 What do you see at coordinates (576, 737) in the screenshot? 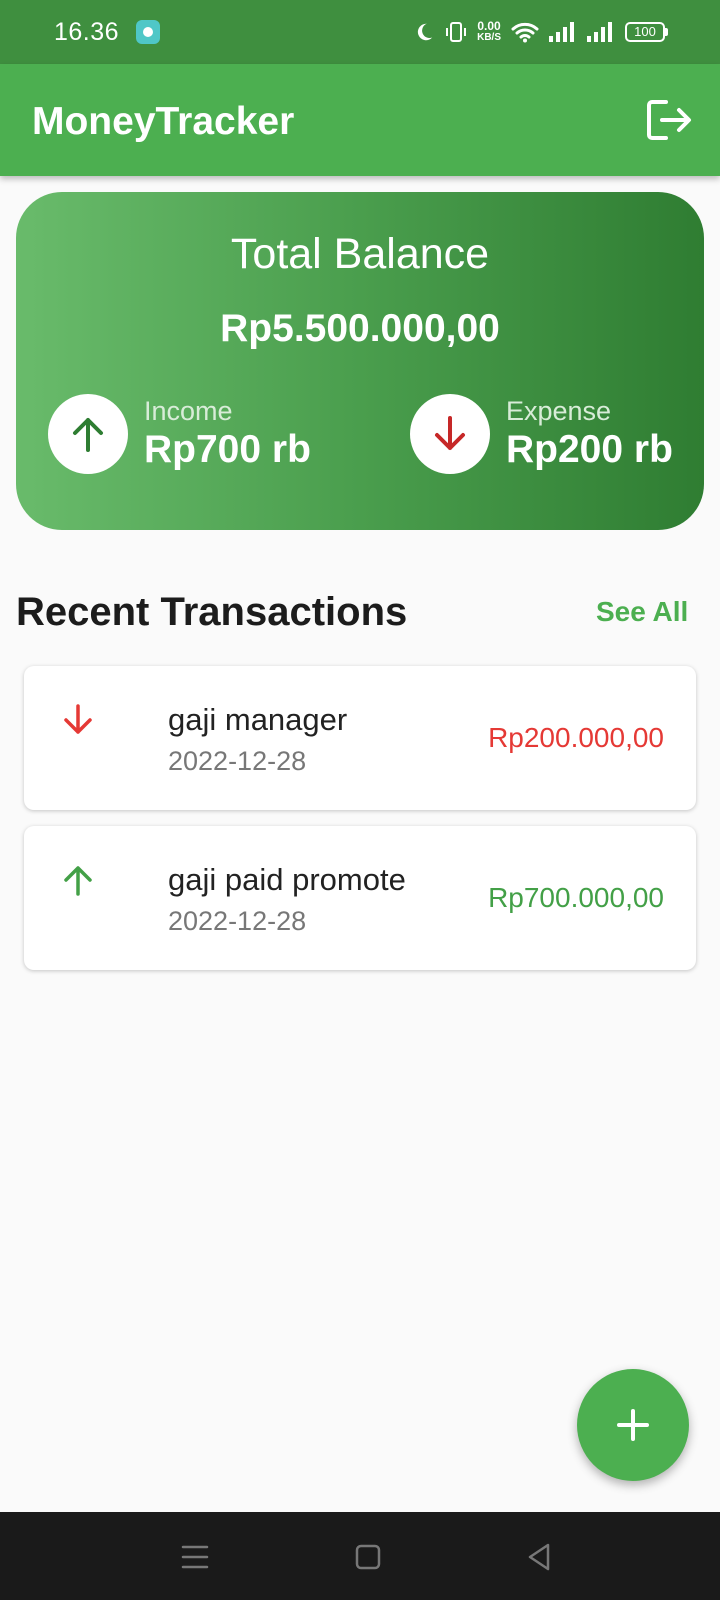
I see `transaction-amount: Rp200.000,00` at bounding box center [576, 737].